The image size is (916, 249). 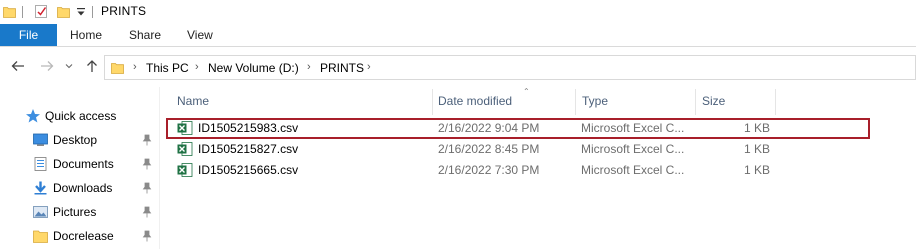 What do you see at coordinates (145, 35) in the screenshot?
I see `tab-share: Share` at bounding box center [145, 35].